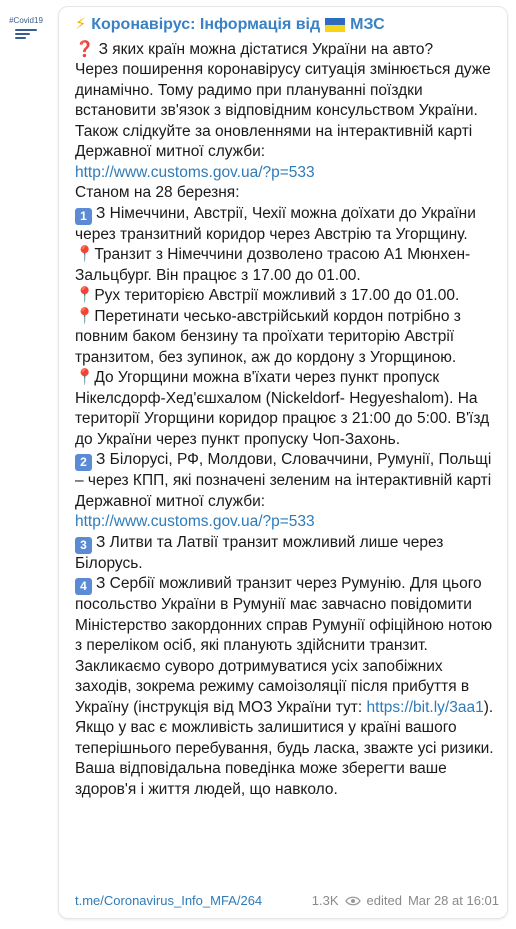 This screenshot has height=929, width=516. Describe the element at coordinates (168, 900) in the screenshot. I see `post-permalink: t.me/Coronavirus_Info_MFA/264` at that location.